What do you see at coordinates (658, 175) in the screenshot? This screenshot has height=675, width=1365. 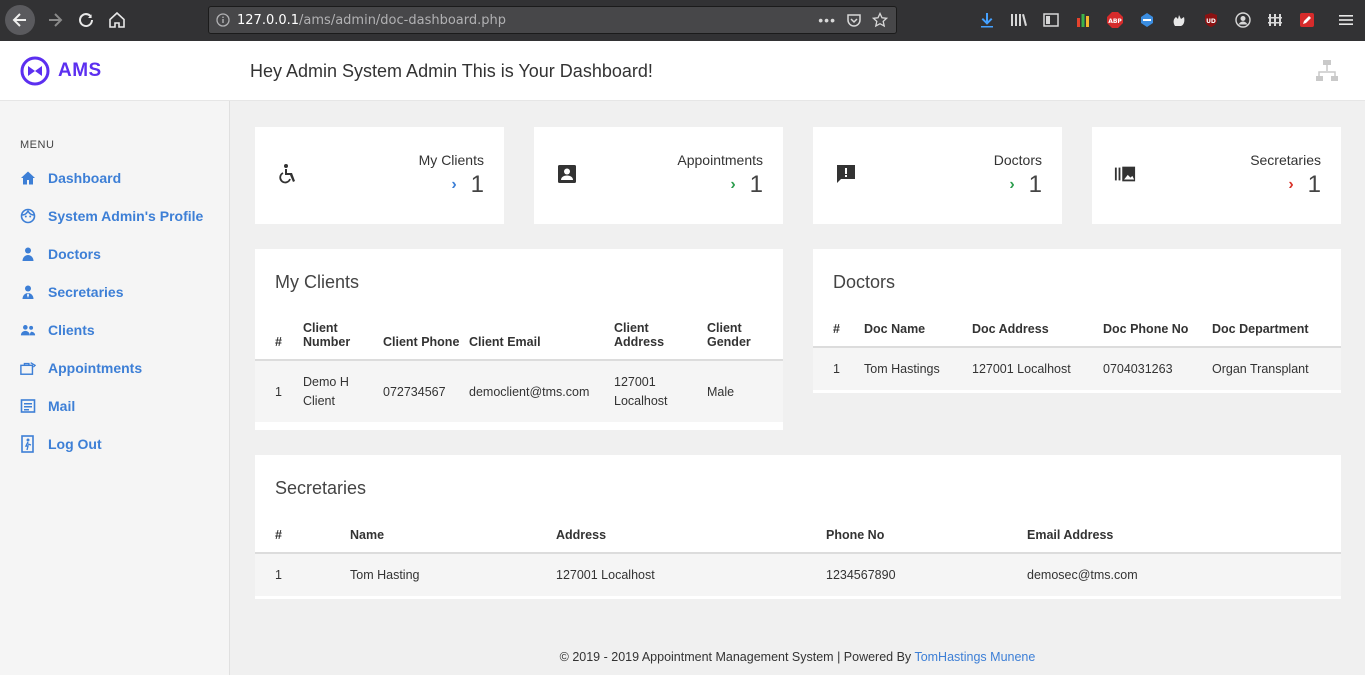 I see `stat-card-appointments: Appointments › 1` at bounding box center [658, 175].